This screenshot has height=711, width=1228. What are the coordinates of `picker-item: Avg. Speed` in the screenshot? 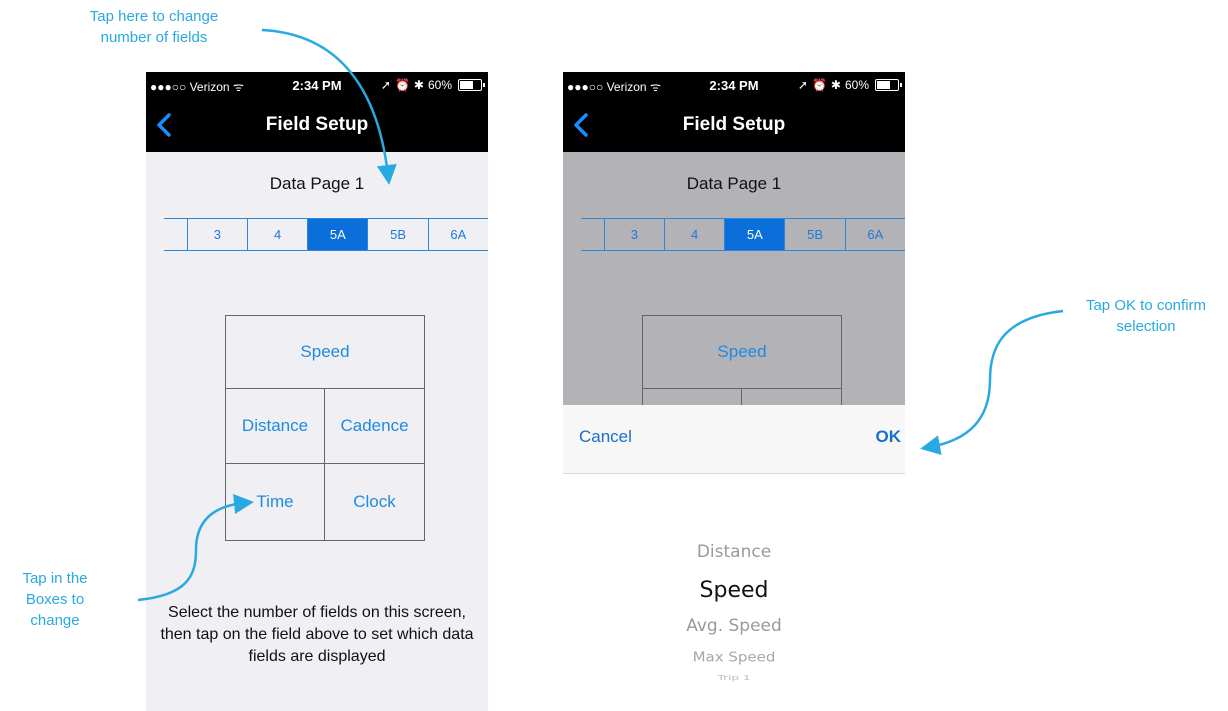 It's located at (734, 626).